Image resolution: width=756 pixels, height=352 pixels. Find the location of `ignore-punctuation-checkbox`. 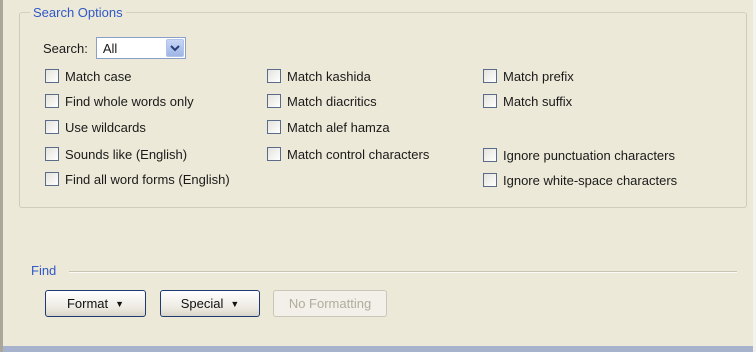

ignore-punctuation-checkbox is located at coordinates (490, 155).